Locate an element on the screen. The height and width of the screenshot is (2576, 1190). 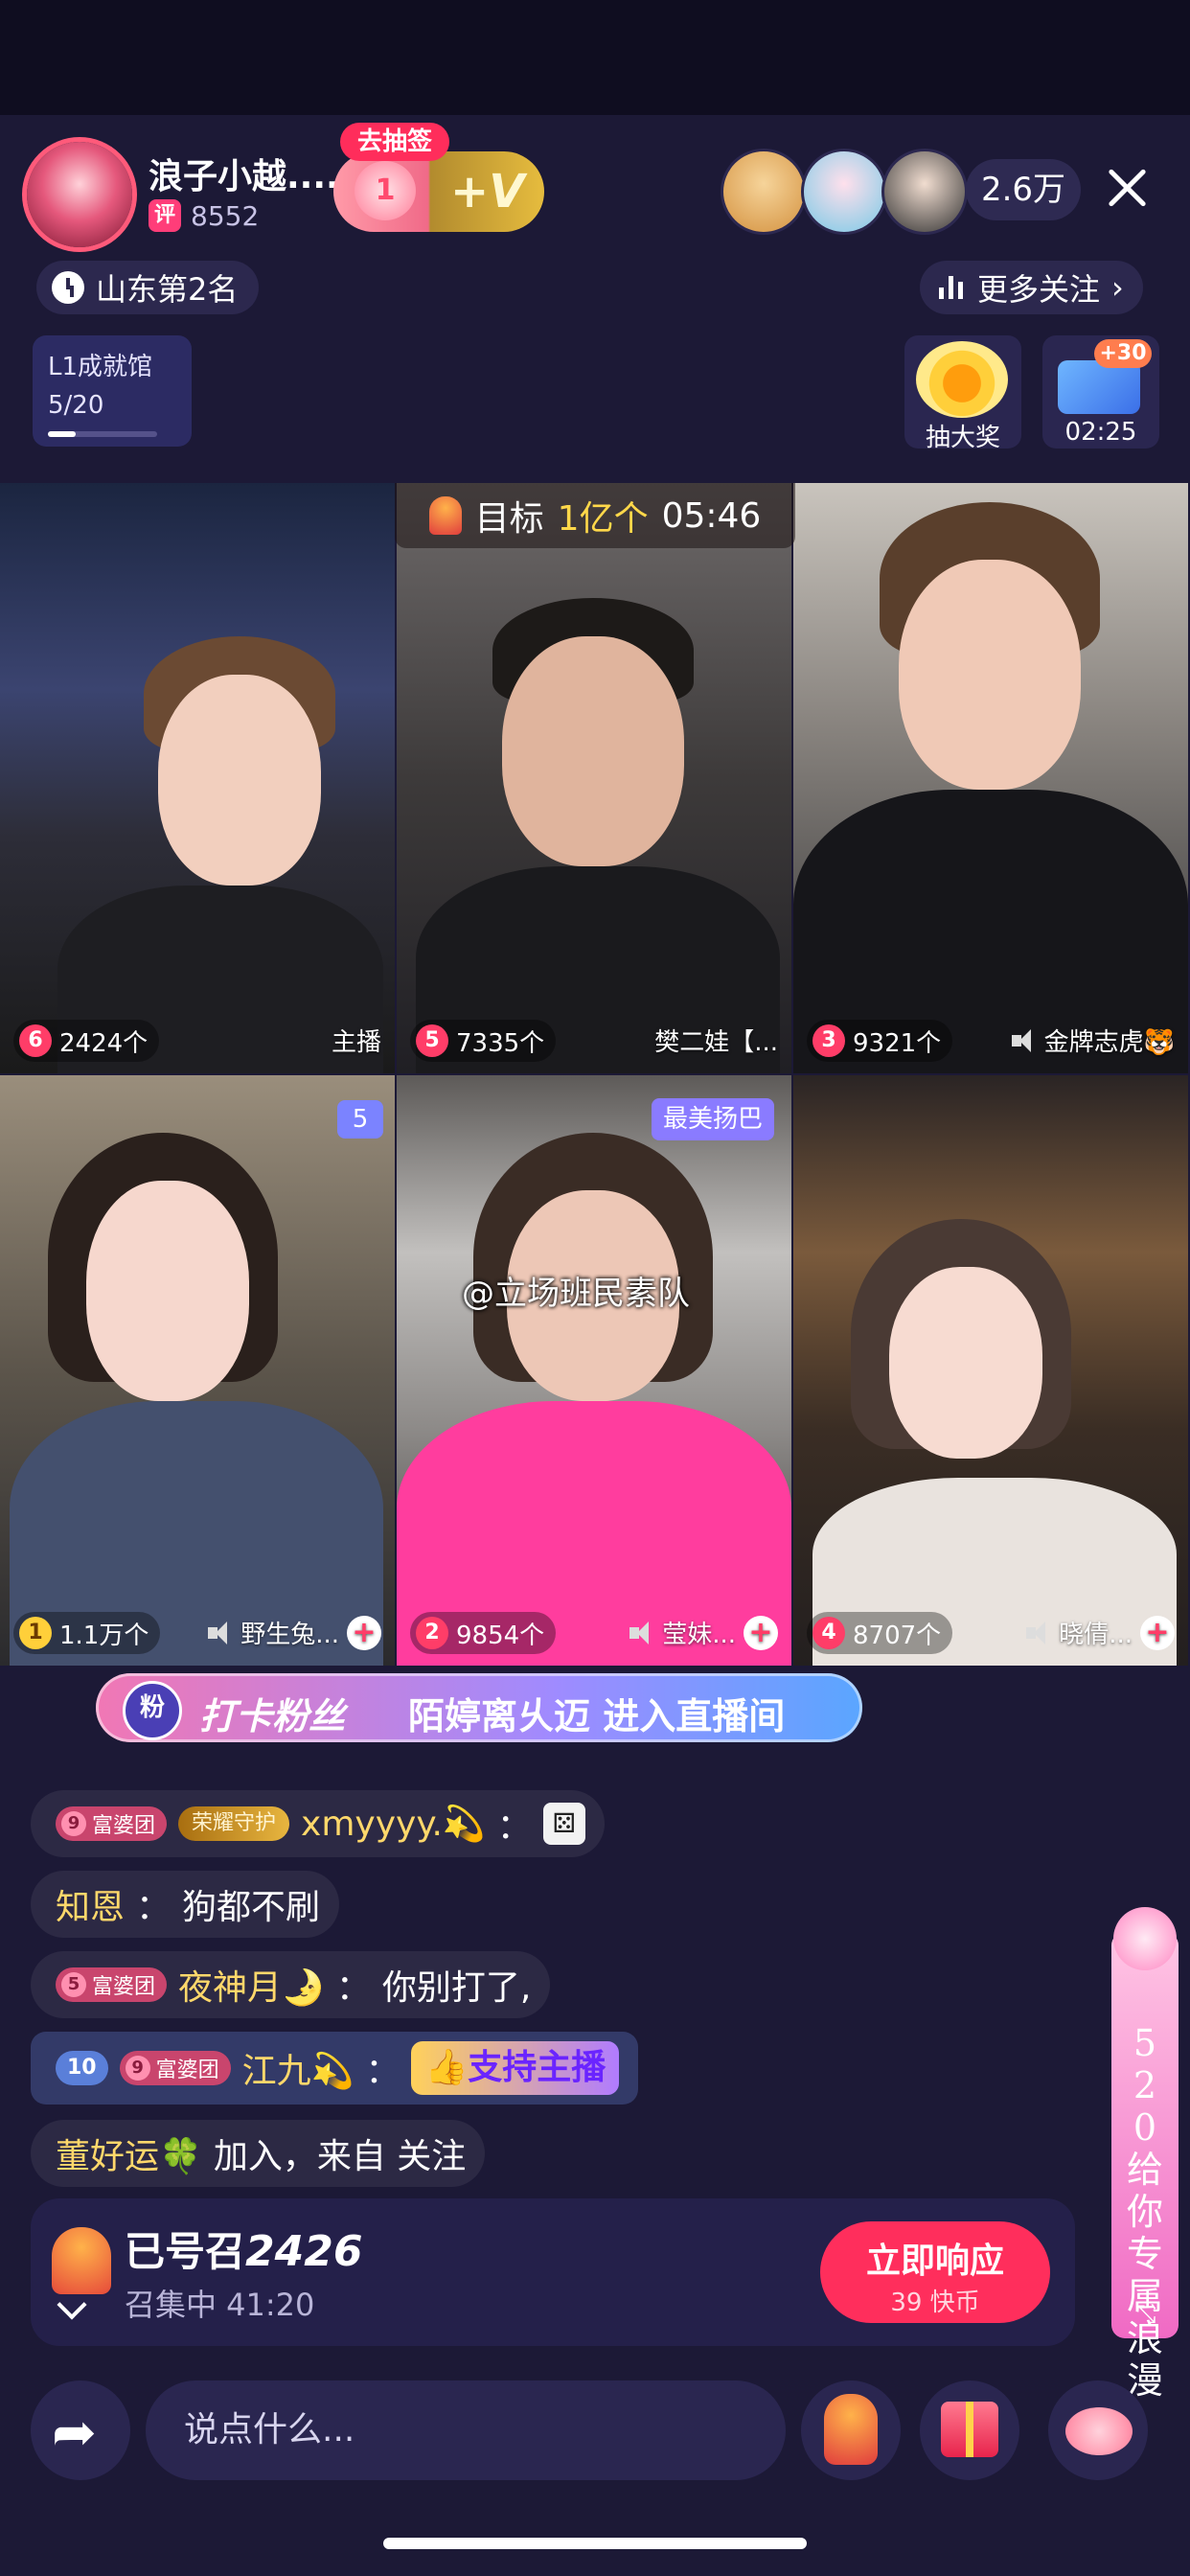
comment-row: 知恩 ： 狗都不刷 is located at coordinates (186, 1904).